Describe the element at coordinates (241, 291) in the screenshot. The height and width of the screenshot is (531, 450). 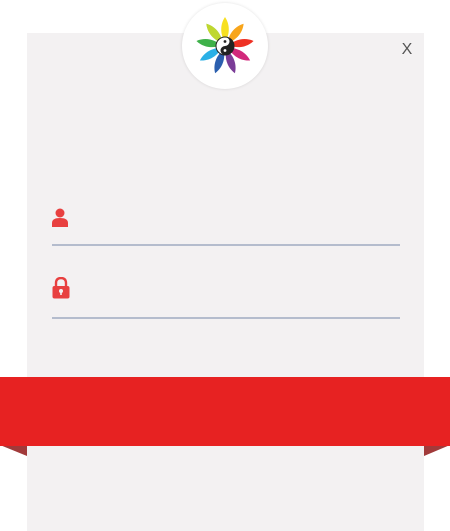
I see `password-input` at that location.